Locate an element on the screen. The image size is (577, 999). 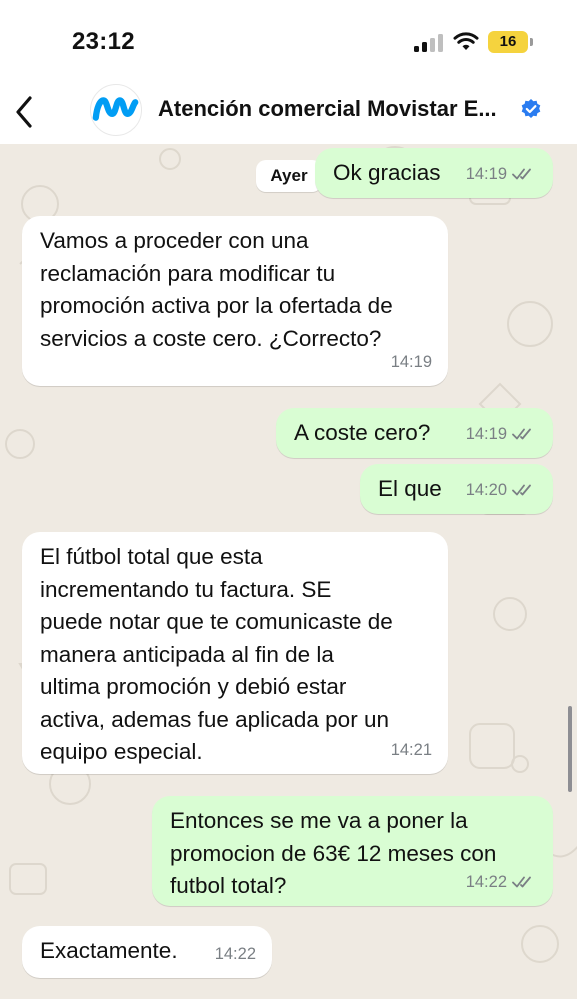
date-chip: Ayer is located at coordinates (289, 176).